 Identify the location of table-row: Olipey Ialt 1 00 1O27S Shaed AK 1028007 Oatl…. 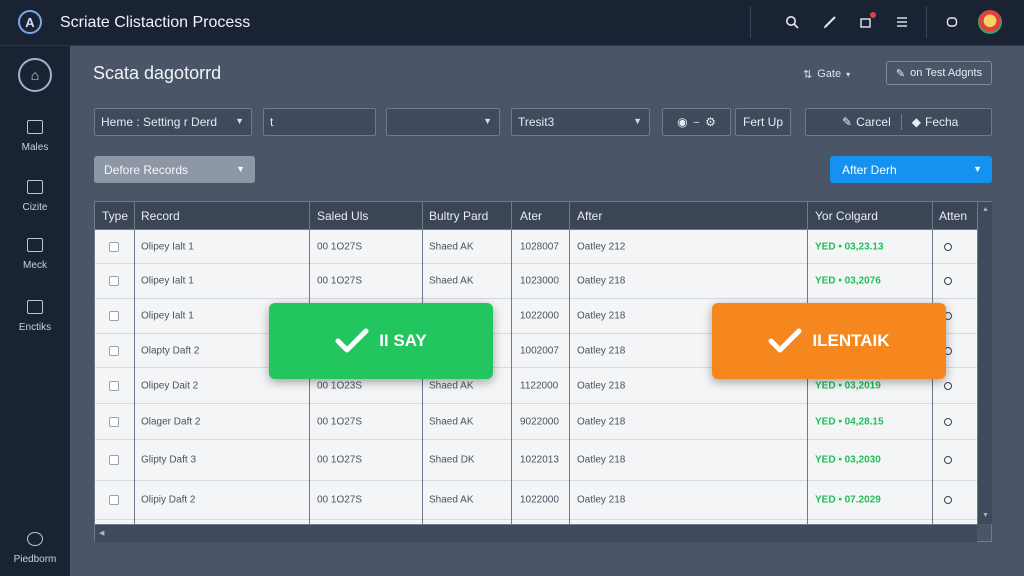
(536, 247).